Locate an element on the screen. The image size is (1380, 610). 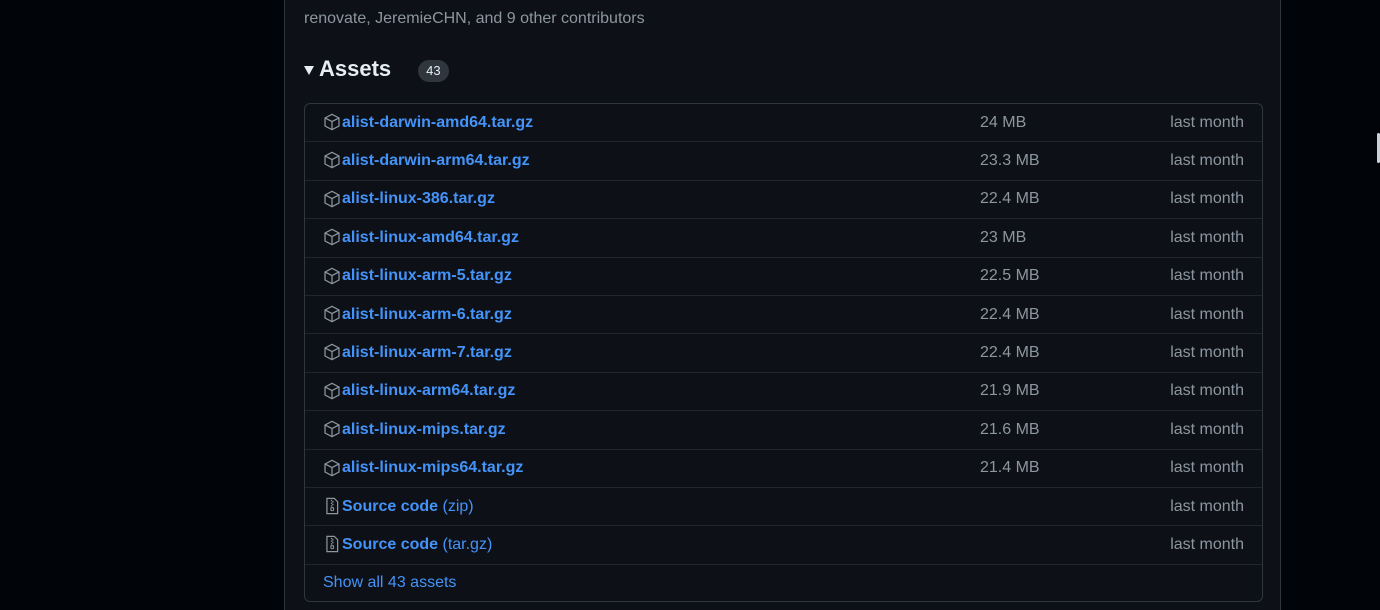
show-all-assets-link: Show all 43 assets is located at coordinates (389, 583).